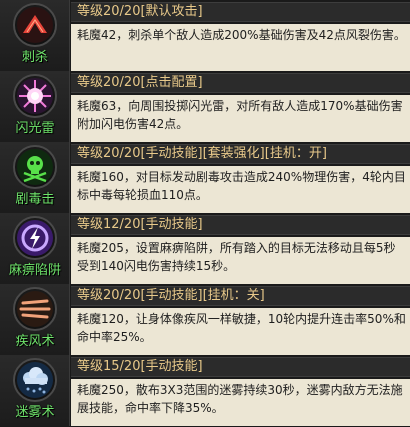  Describe the element at coordinates (240, 118) in the screenshot. I see `skill-description: 耗魔63，向周围投掷闪光雷，对所有敌人造成170%基础伤害附加闪电伤害42点。` at that location.